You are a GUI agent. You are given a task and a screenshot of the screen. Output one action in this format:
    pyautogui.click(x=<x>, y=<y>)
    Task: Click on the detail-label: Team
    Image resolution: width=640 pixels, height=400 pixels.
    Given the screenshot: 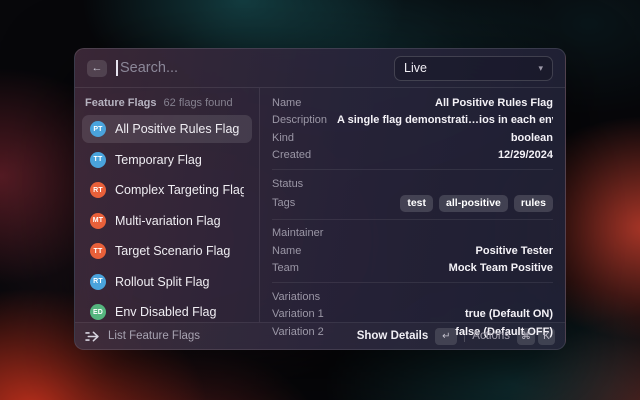 What is the action you would take?
    pyautogui.click(x=285, y=268)
    